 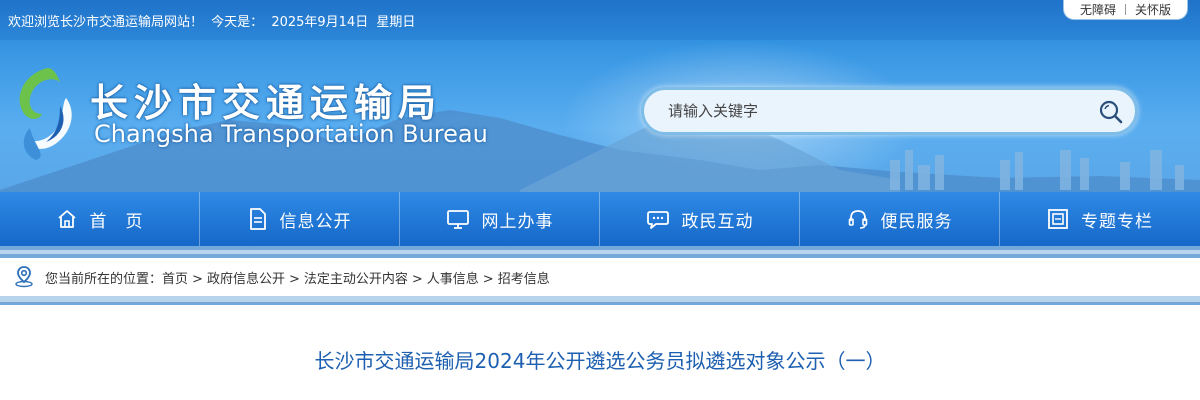 I want to click on nav-label: 政民互动, so click(x=717, y=221).